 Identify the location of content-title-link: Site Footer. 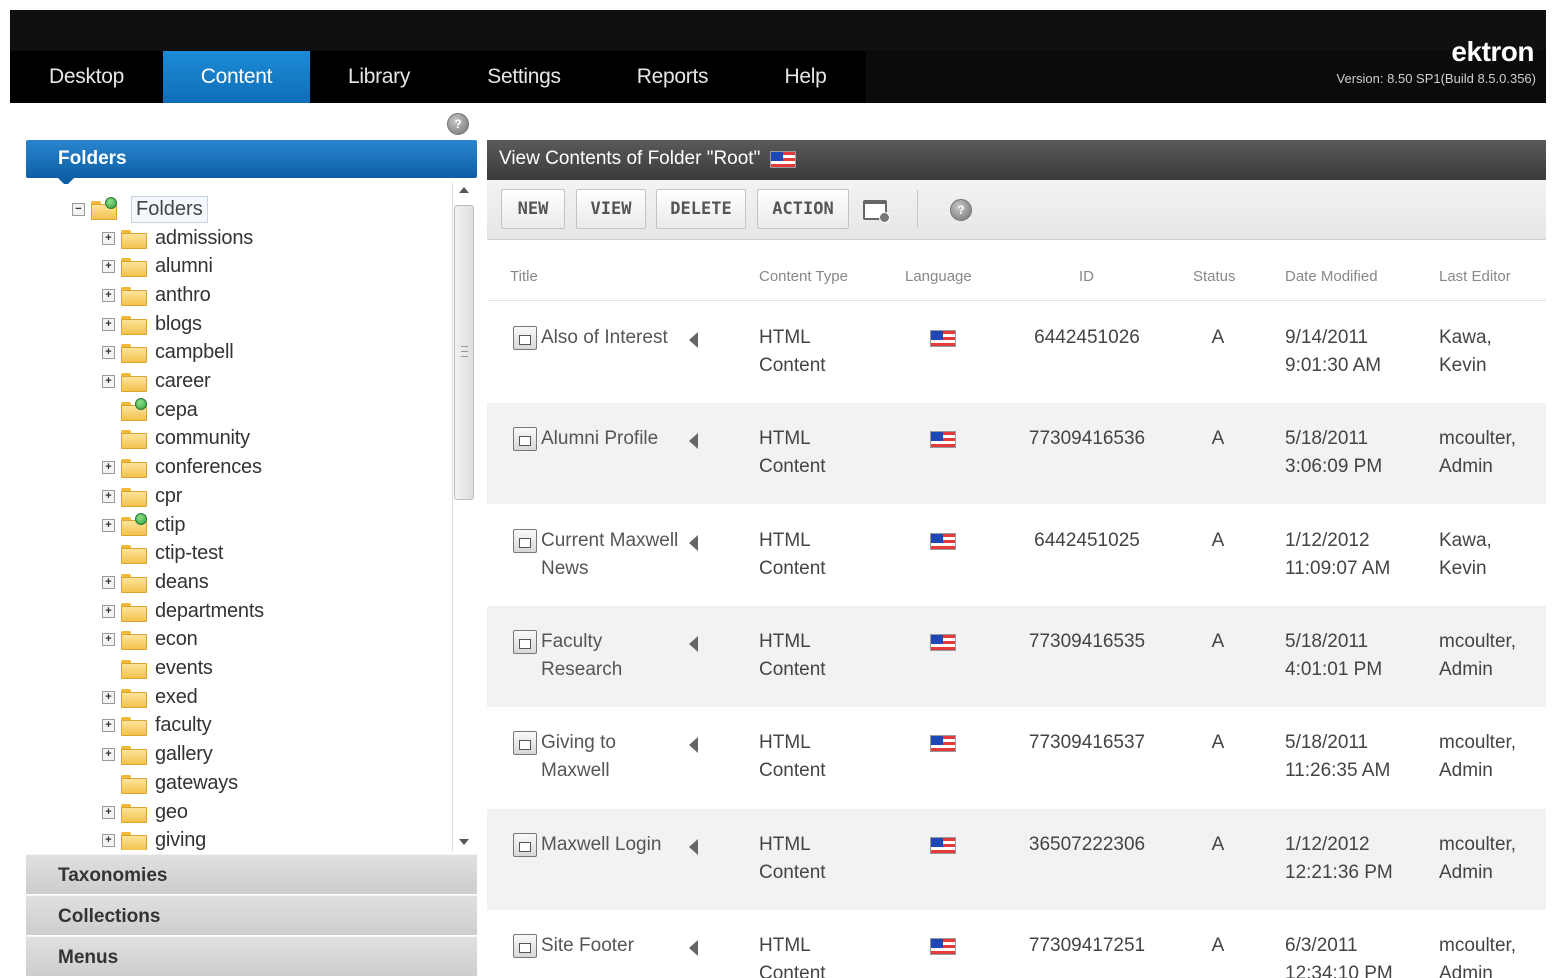
(611, 946).